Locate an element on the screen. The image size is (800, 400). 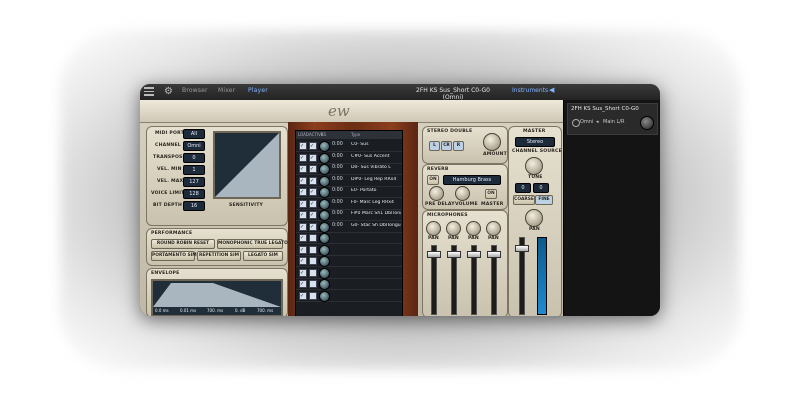
transpose-field: 0 is located at coordinates (194, 158).